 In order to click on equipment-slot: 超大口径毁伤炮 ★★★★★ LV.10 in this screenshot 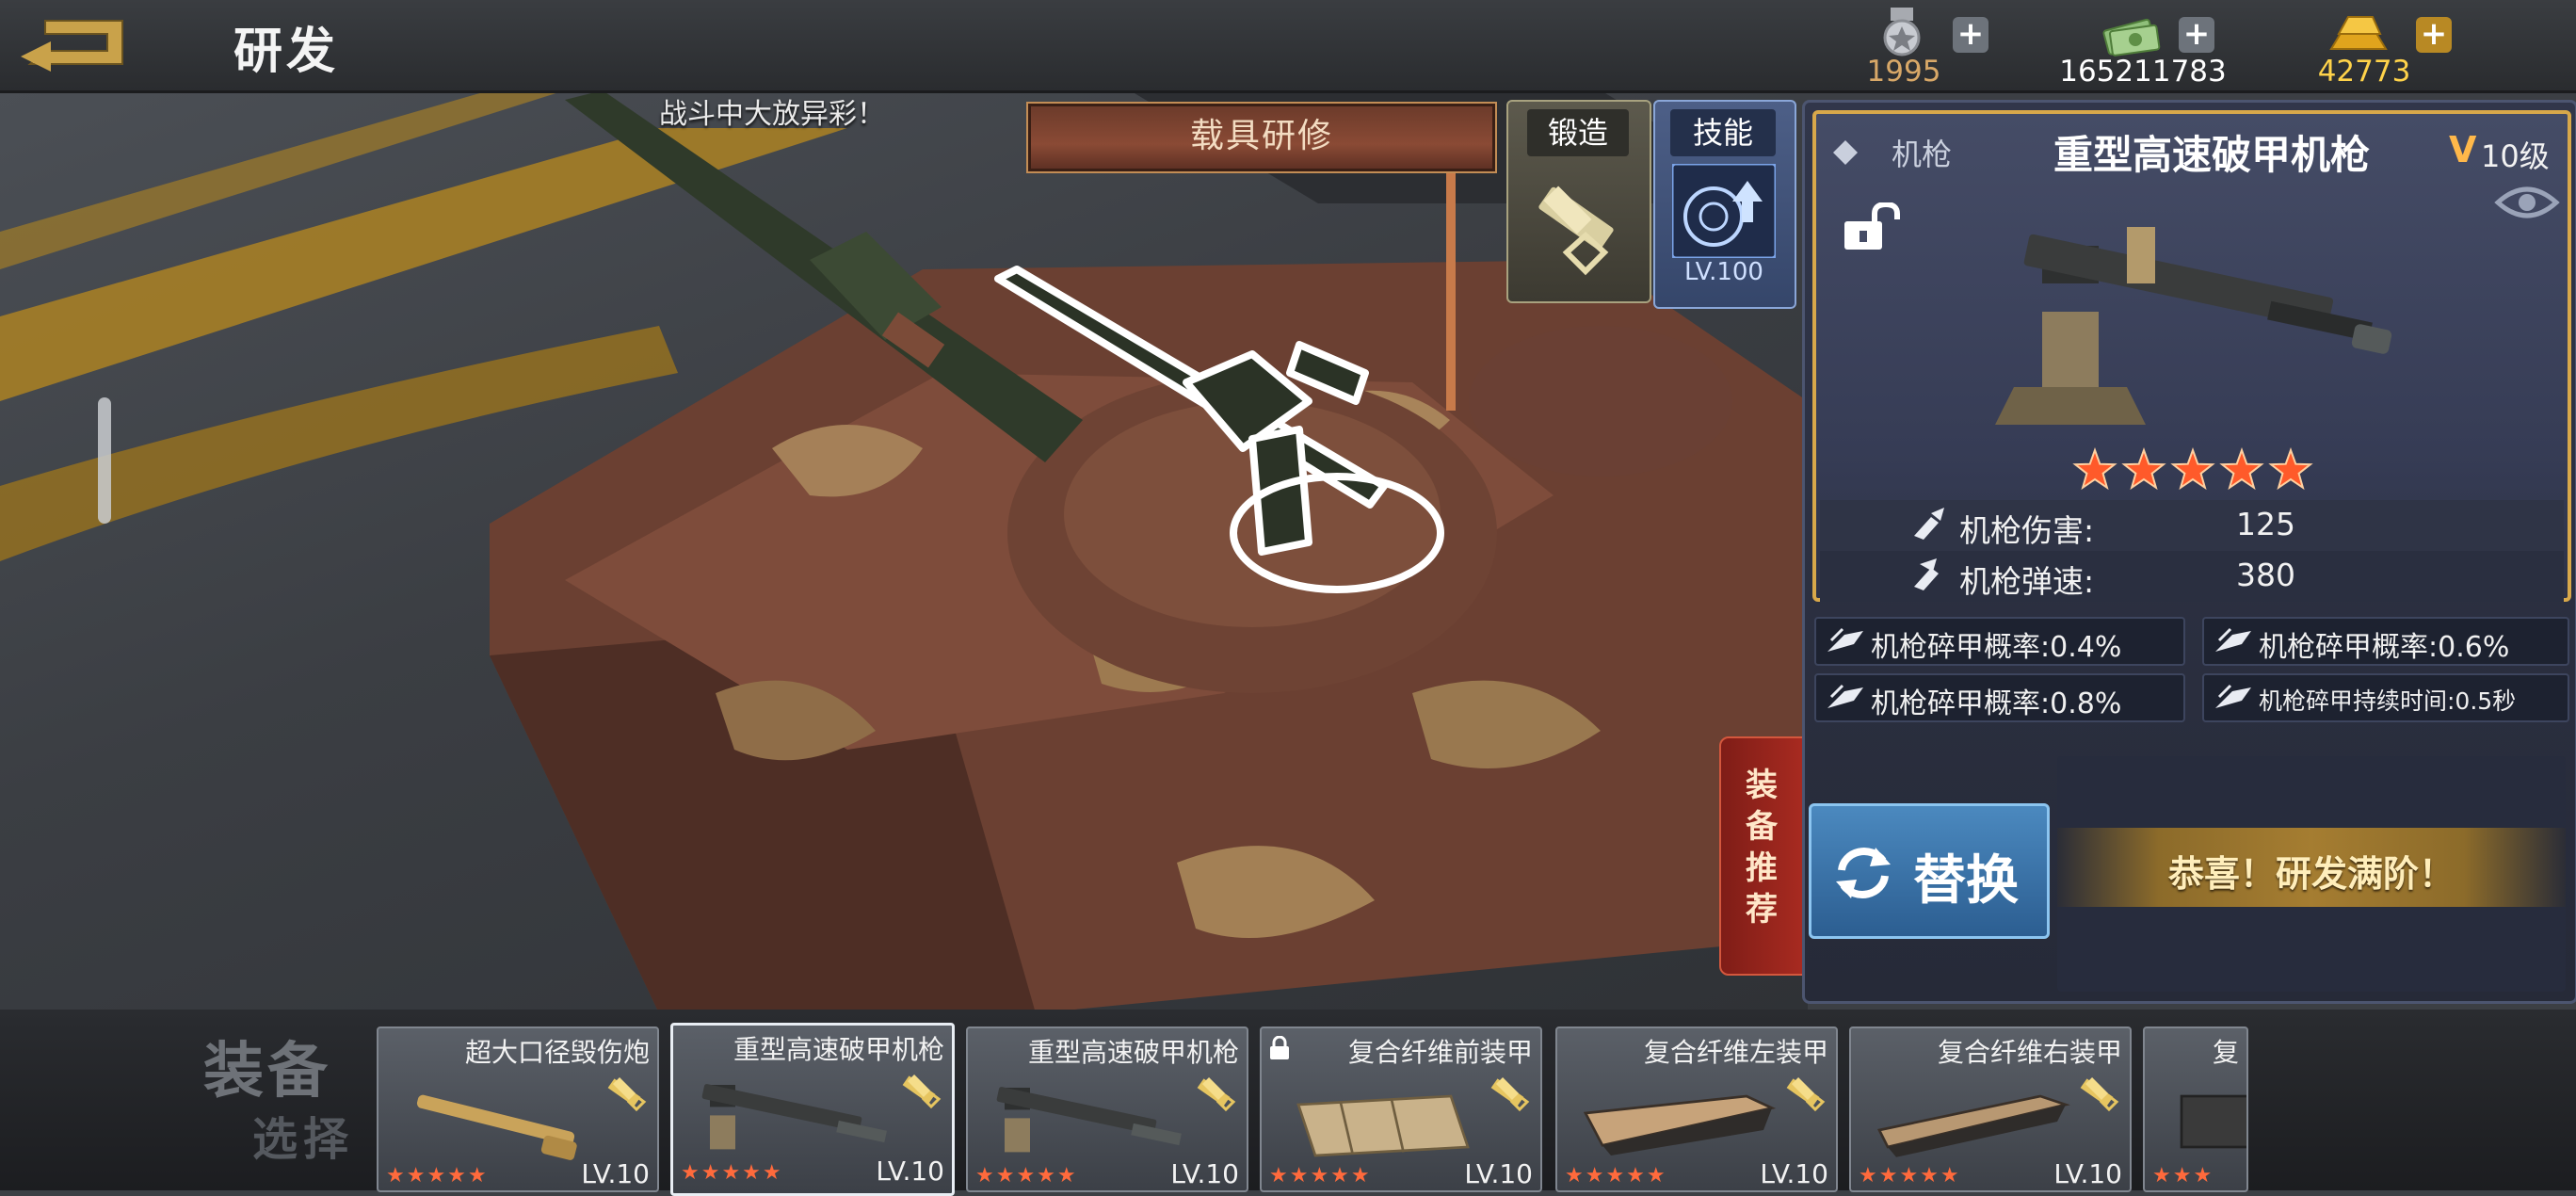, I will do `click(518, 1109)`.